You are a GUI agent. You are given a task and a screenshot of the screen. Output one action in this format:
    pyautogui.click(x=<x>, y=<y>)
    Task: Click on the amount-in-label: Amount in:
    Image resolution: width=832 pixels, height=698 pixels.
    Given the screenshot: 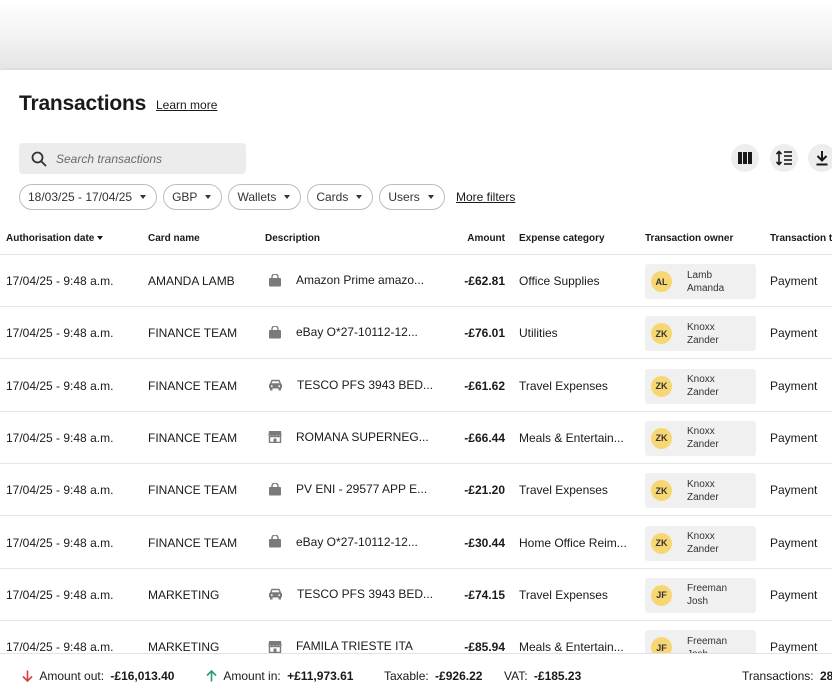 What is the action you would take?
    pyautogui.click(x=252, y=676)
    